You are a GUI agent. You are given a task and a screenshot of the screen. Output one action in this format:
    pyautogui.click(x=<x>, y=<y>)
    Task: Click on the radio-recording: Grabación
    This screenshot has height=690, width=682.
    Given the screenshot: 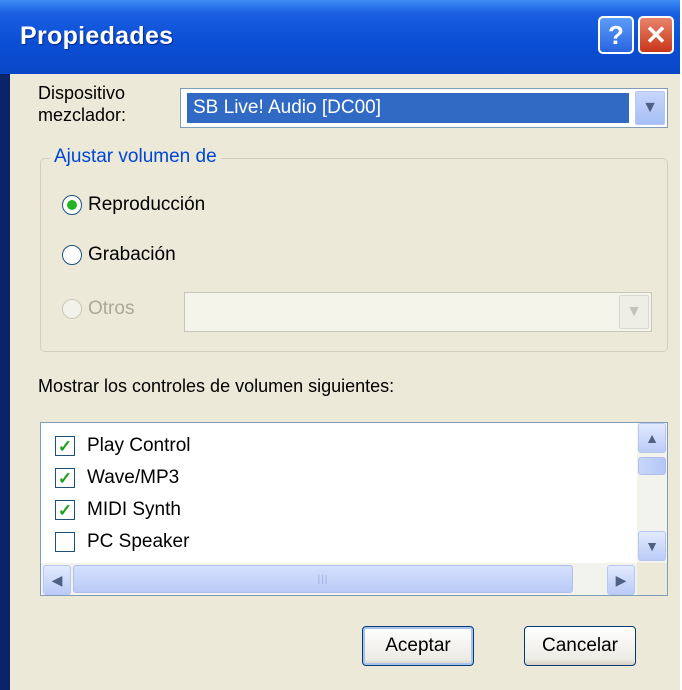 What is the action you would take?
    pyautogui.click(x=119, y=255)
    